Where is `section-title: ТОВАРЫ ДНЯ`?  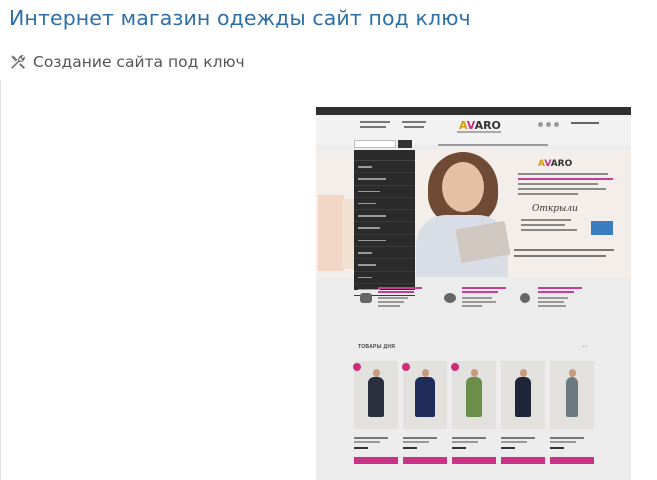
section-title: ТОВАРЫ ДНЯ is located at coordinates (377, 347).